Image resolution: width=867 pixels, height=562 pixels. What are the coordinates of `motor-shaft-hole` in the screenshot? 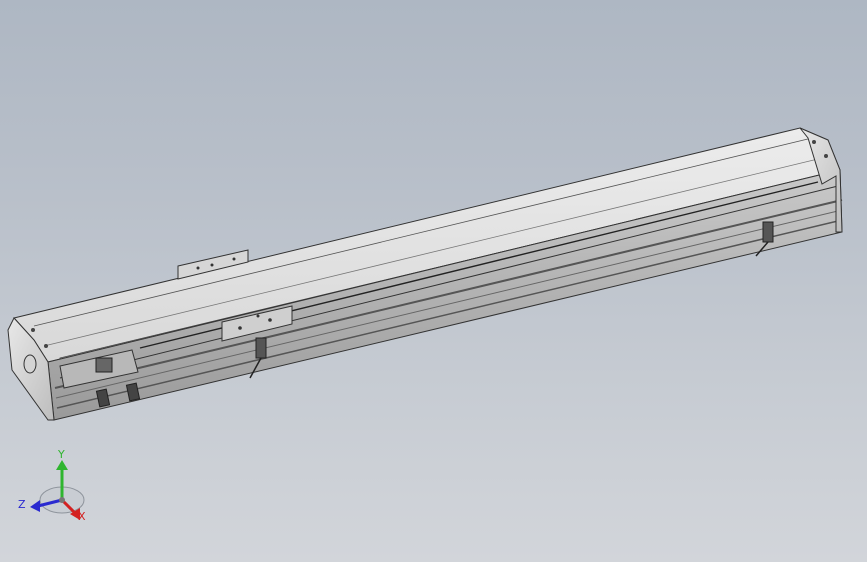 It's located at (30, 364).